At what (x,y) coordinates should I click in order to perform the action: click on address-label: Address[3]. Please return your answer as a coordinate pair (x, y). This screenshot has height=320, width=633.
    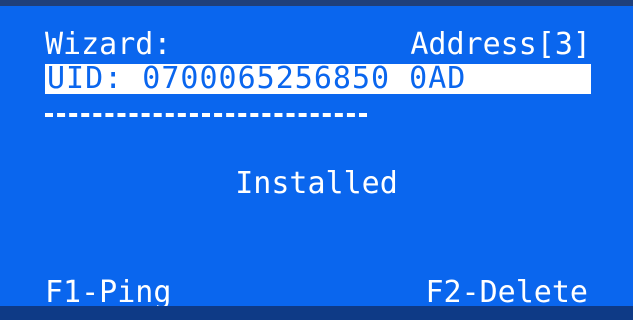
    Looking at the image, I should click on (500, 44).